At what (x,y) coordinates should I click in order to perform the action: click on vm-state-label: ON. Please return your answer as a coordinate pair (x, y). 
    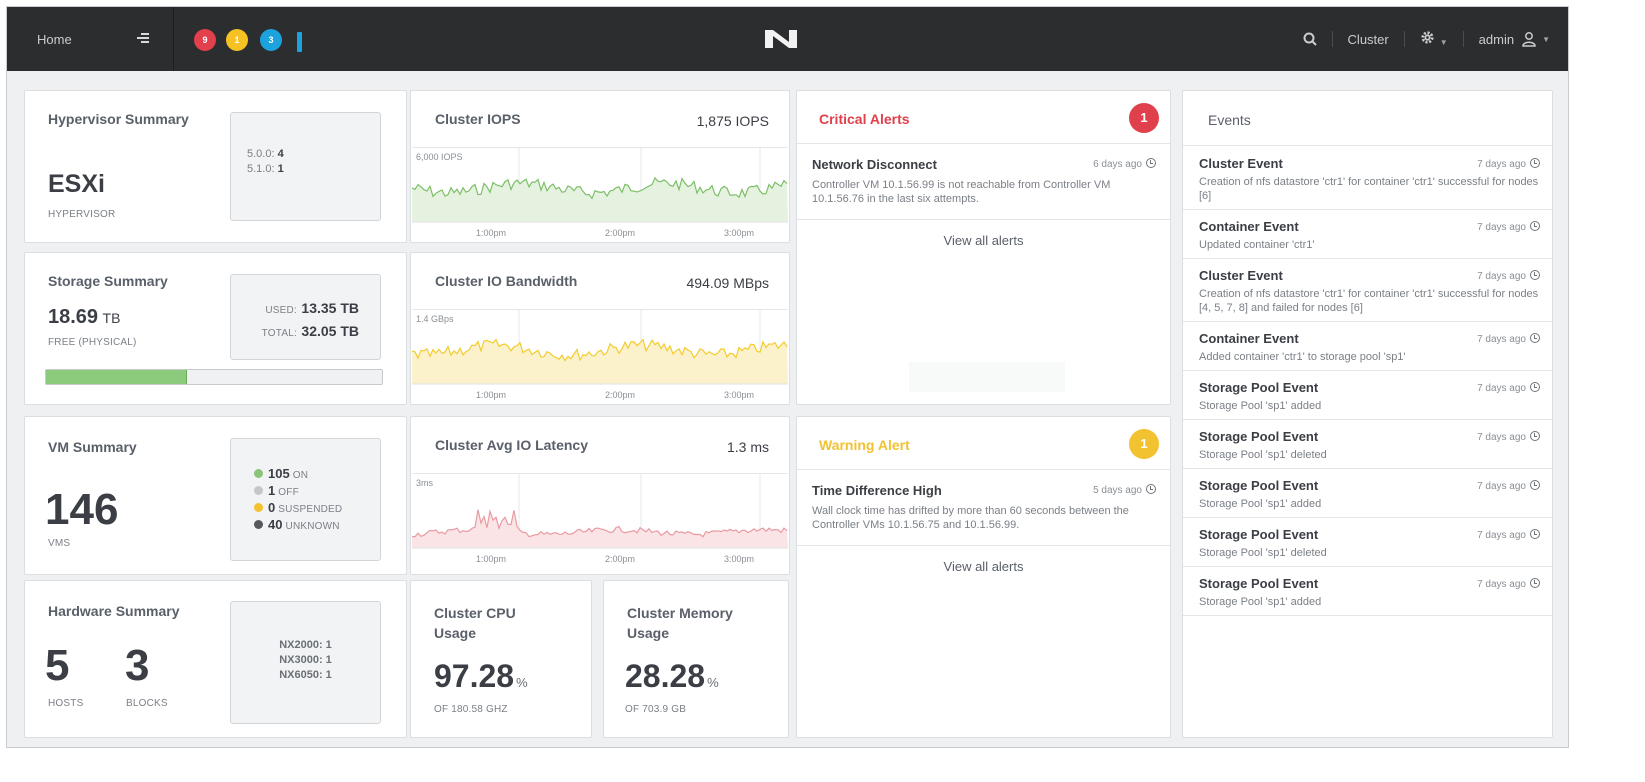
    Looking at the image, I should click on (300, 475).